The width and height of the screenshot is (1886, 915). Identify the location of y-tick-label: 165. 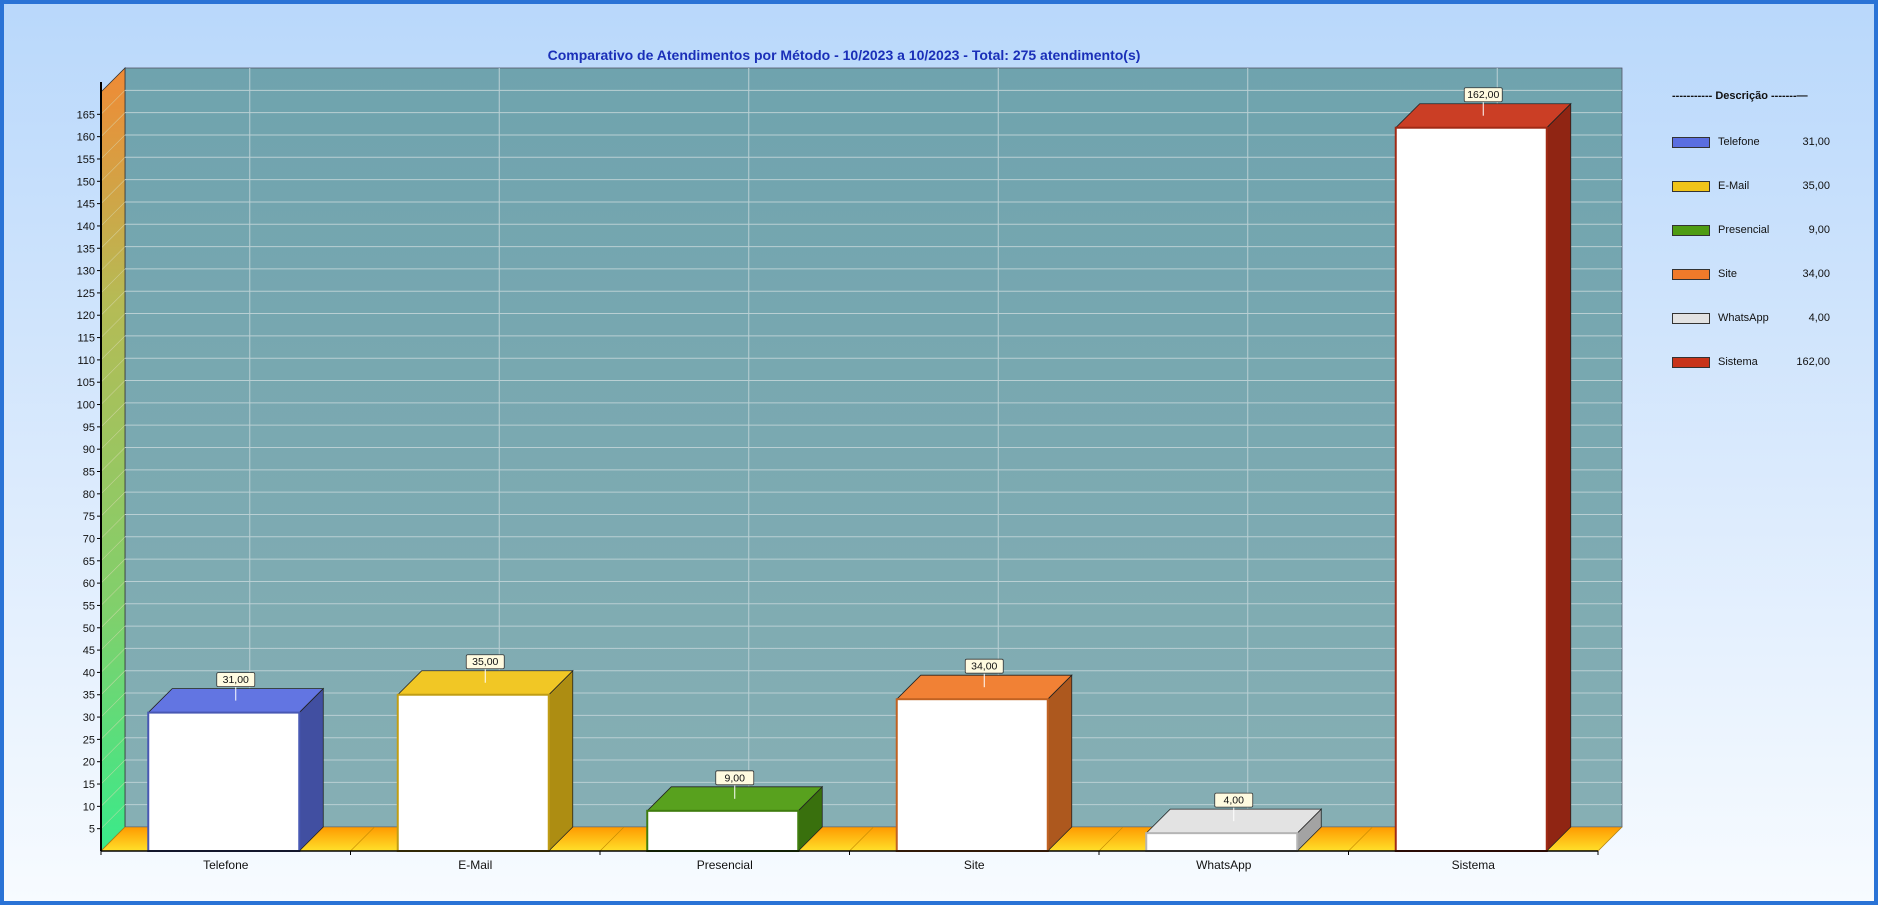
(86, 115).